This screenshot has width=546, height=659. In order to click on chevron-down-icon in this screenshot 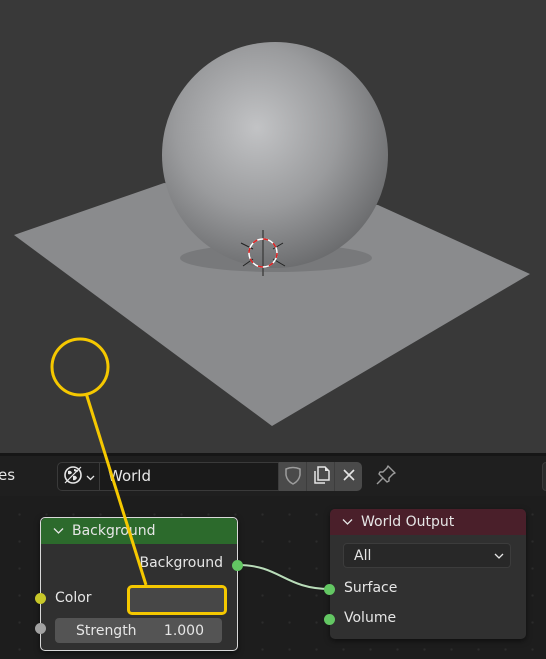, I will do `click(499, 556)`.